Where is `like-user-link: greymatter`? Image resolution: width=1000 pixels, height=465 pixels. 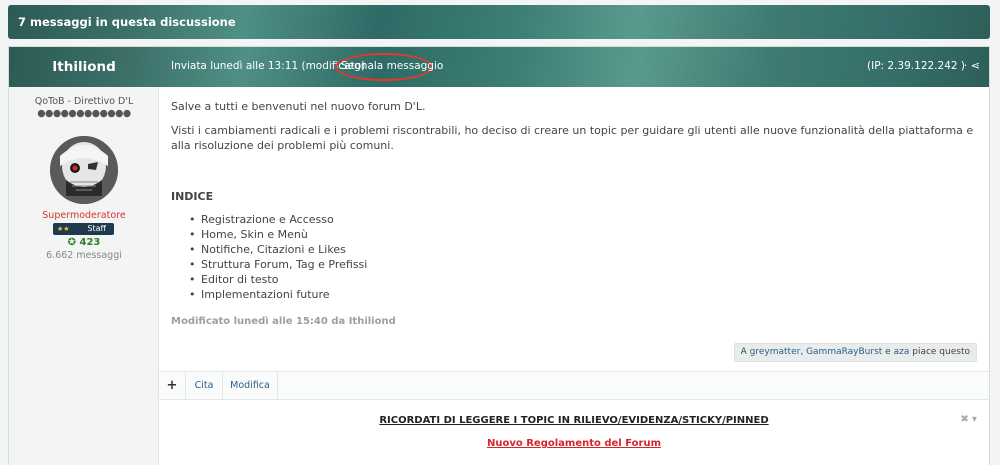
like-user-link: greymatter is located at coordinates (775, 352).